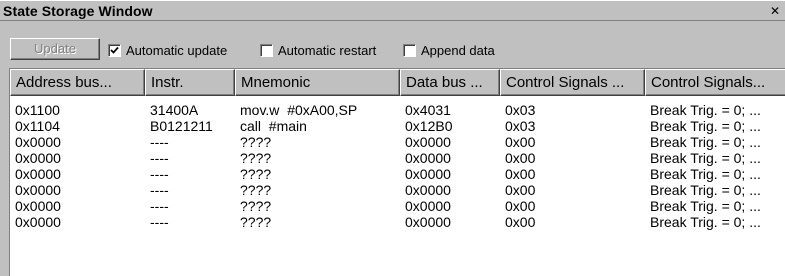 Image resolution: width=785 pixels, height=276 pixels. What do you see at coordinates (181, 126) in the screenshot?
I see `cell-instr: B0121211` at bounding box center [181, 126].